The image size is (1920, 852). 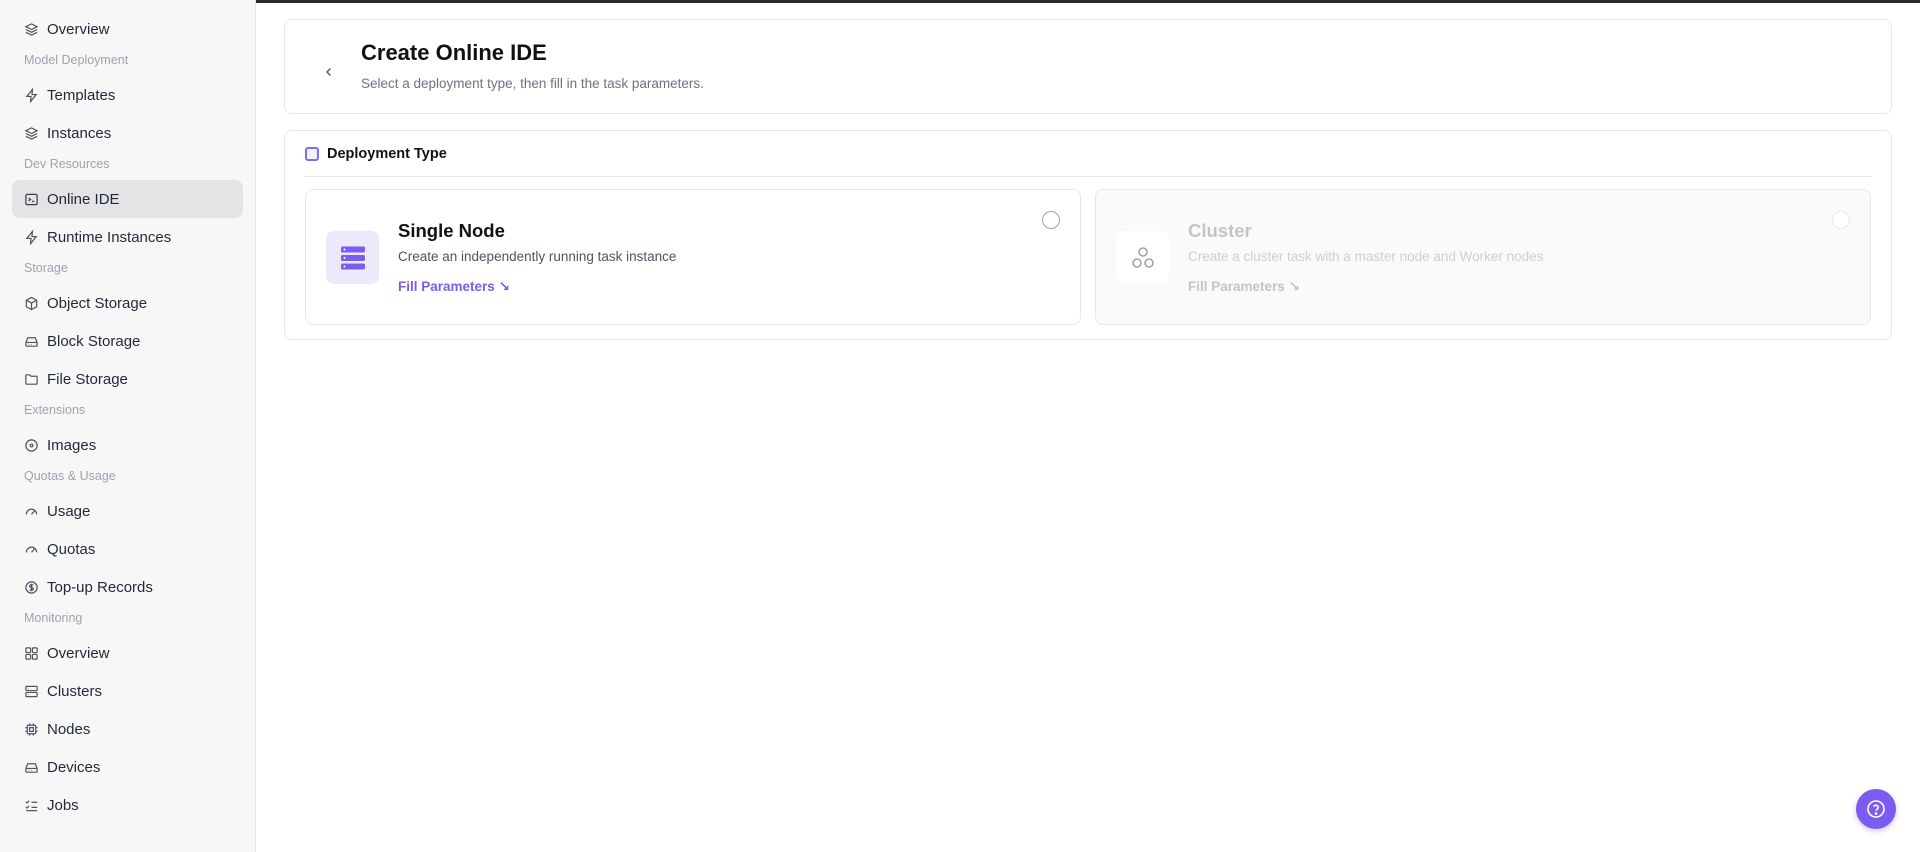 What do you see at coordinates (69, 729) in the screenshot?
I see `sidebar-item-label: Nodes` at bounding box center [69, 729].